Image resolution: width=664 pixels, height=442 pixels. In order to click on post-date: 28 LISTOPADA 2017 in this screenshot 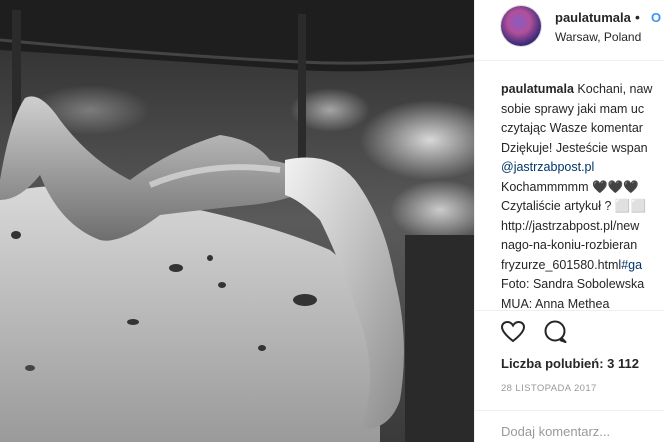, I will do `click(549, 388)`.